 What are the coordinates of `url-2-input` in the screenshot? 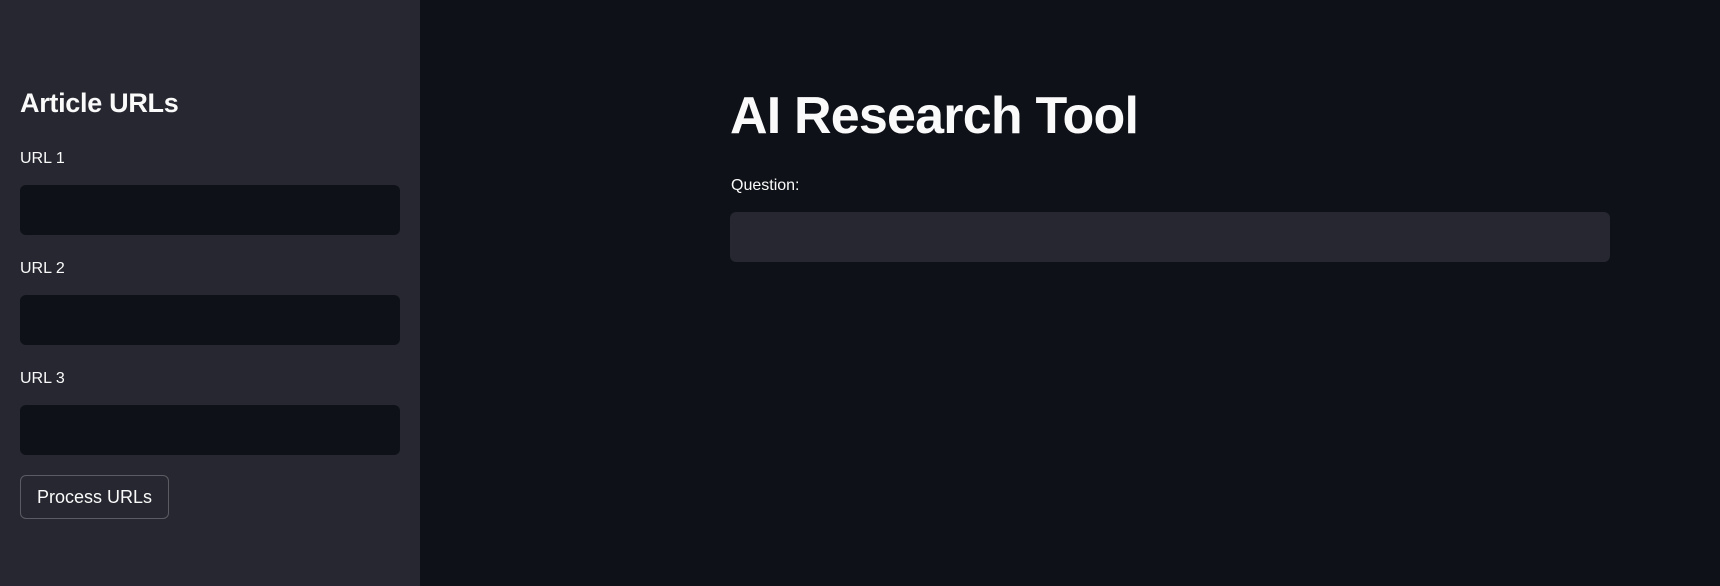 It's located at (210, 320).